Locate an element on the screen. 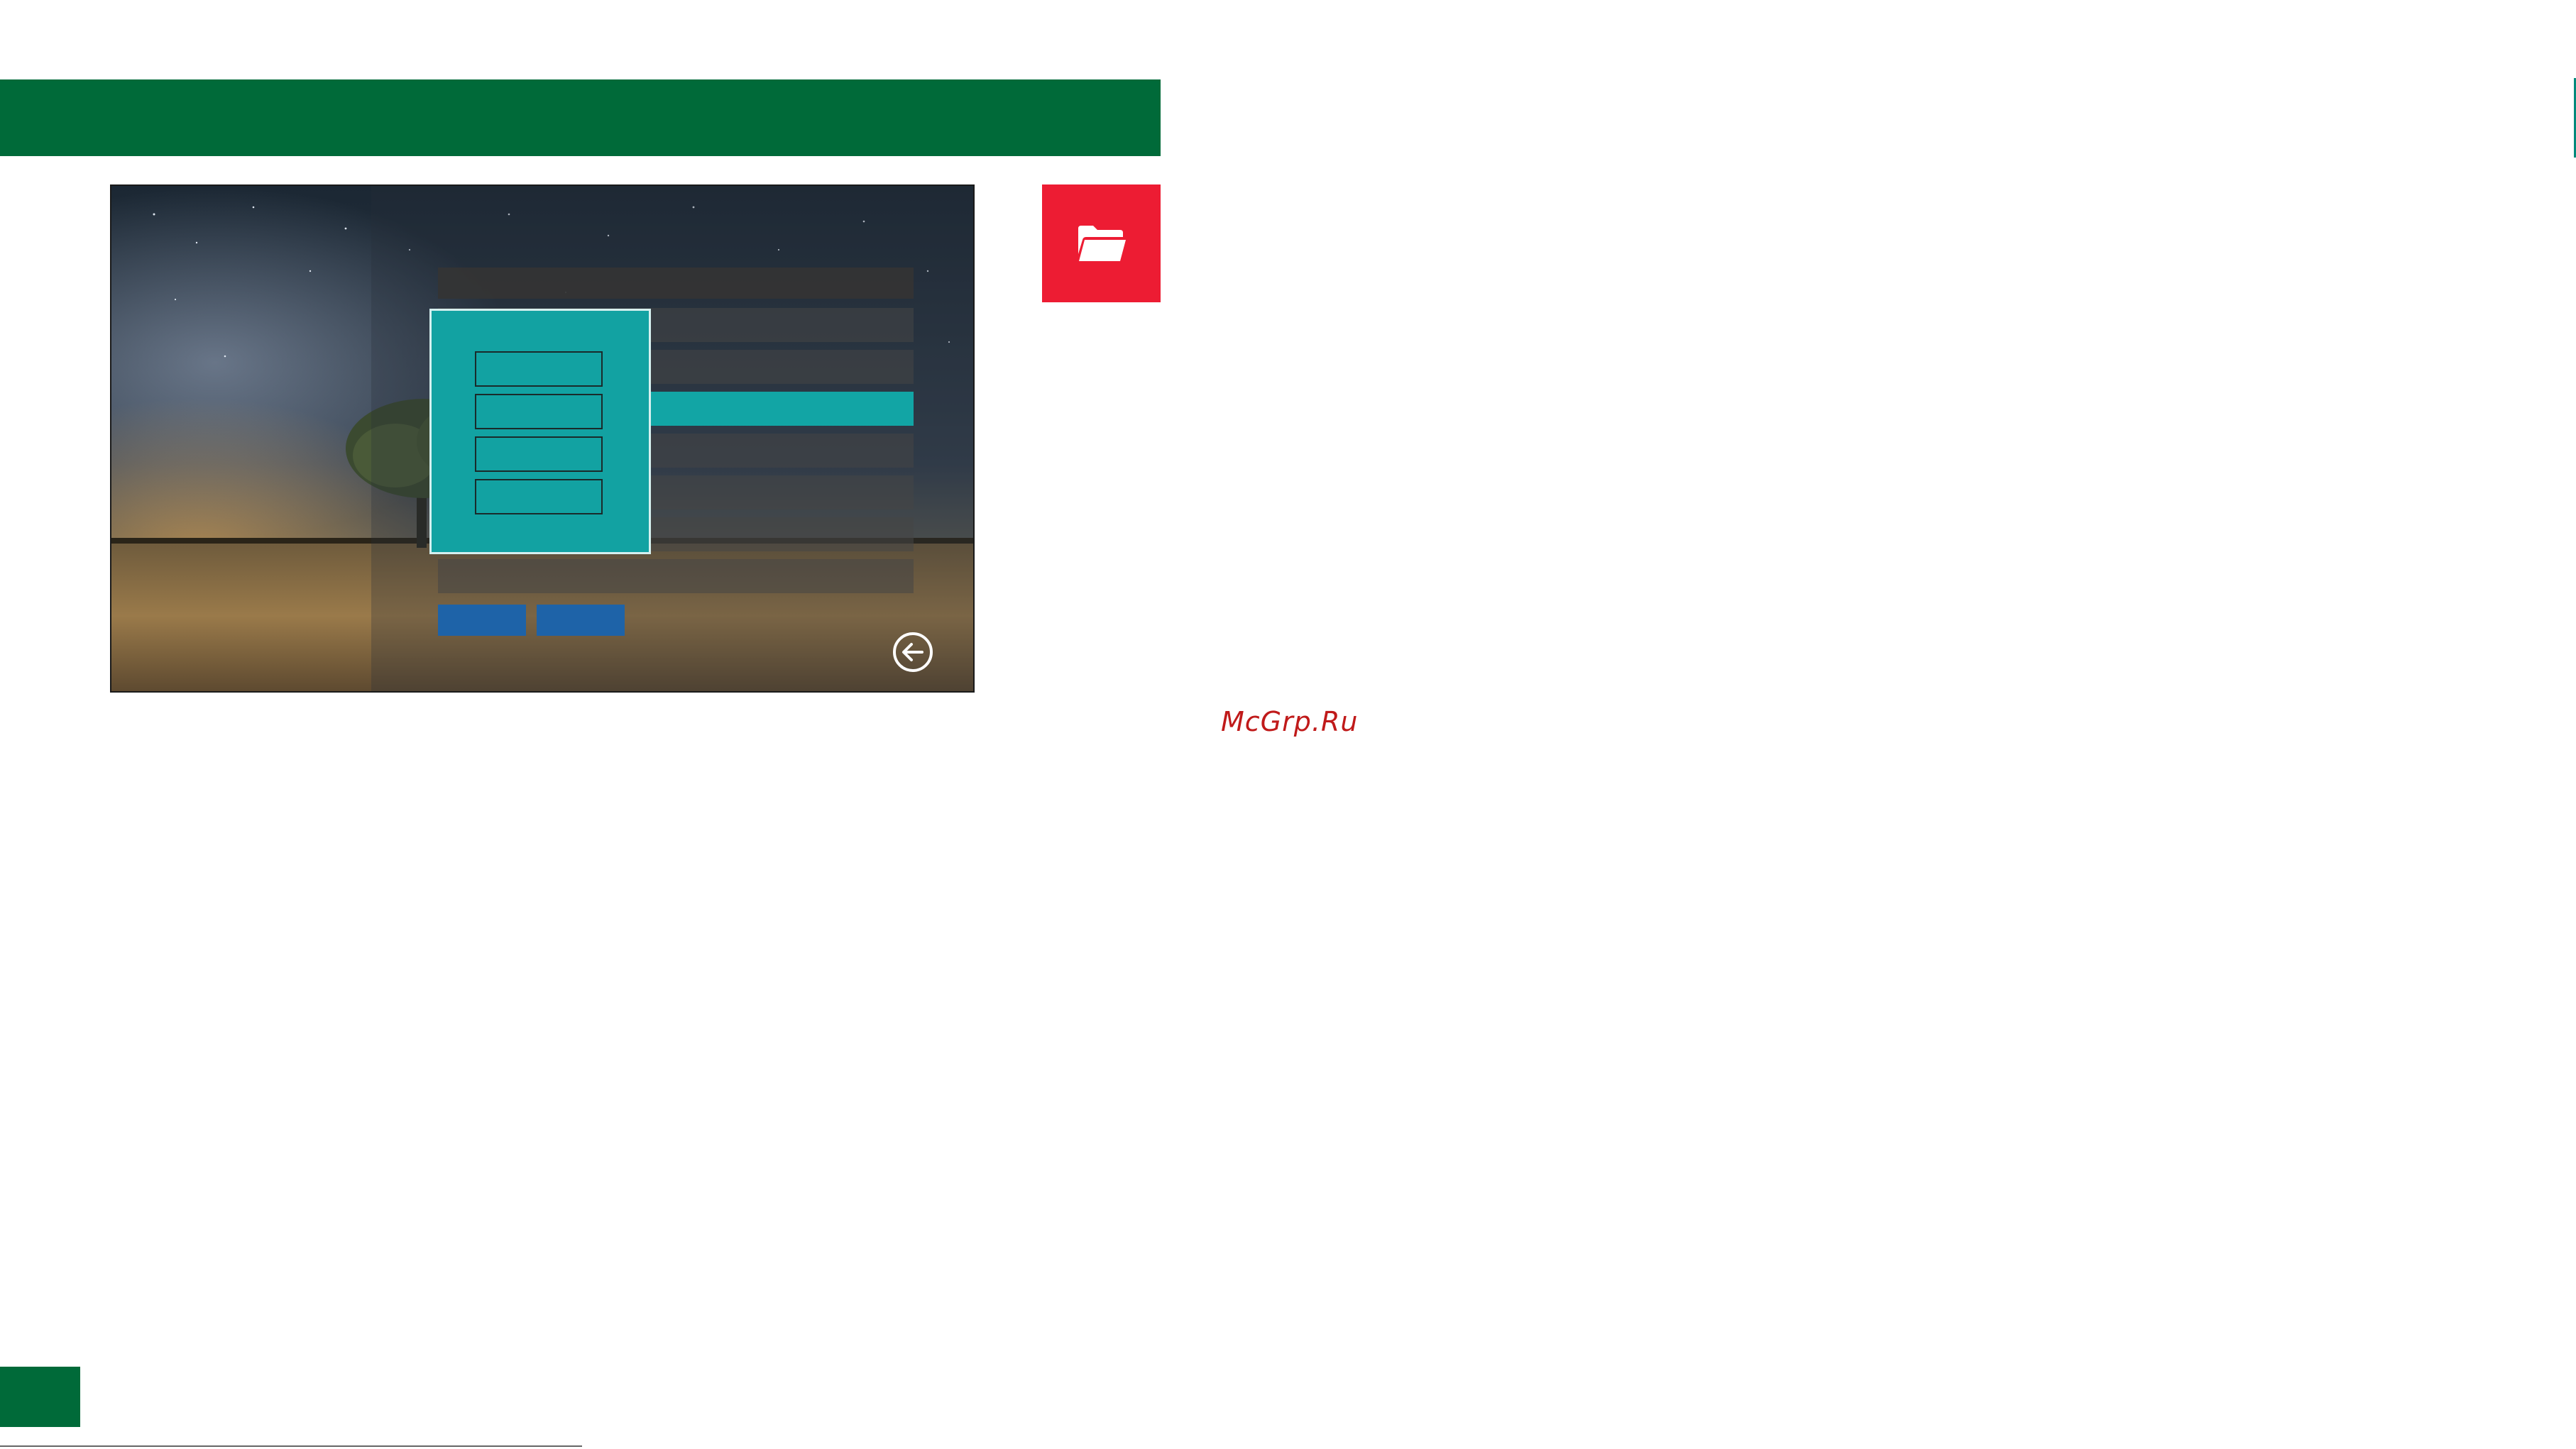  back-button is located at coordinates (912, 652).